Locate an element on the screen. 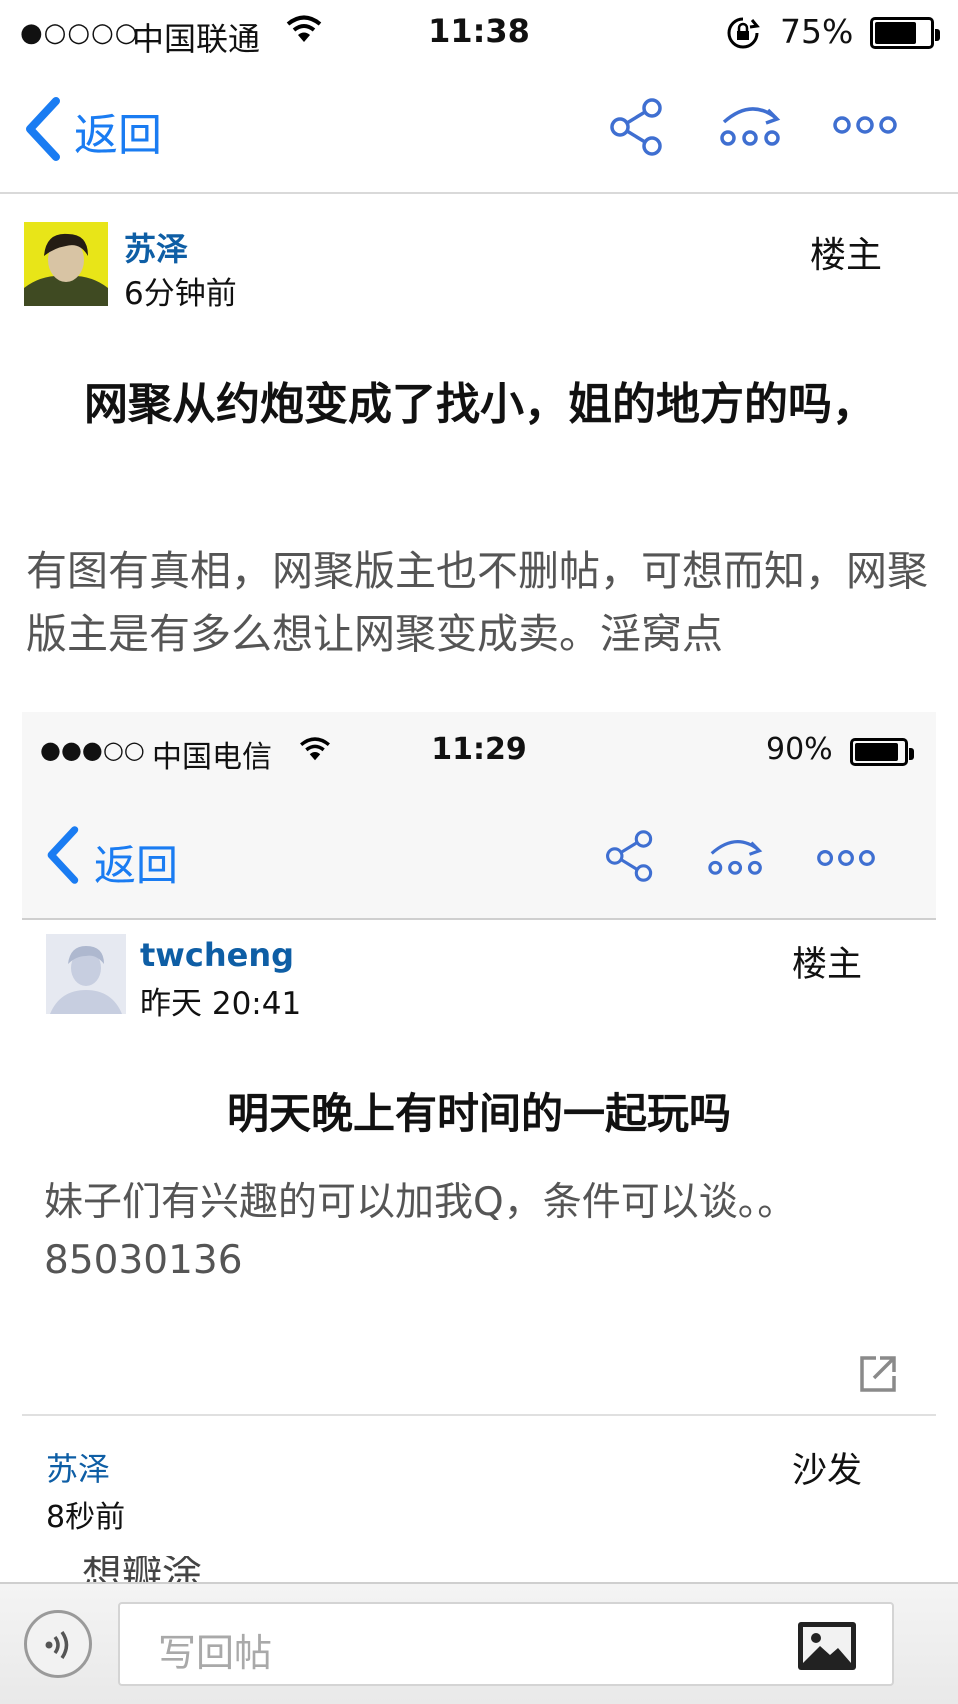  reply-placeholder: 写回帖 is located at coordinates (215, 1653).